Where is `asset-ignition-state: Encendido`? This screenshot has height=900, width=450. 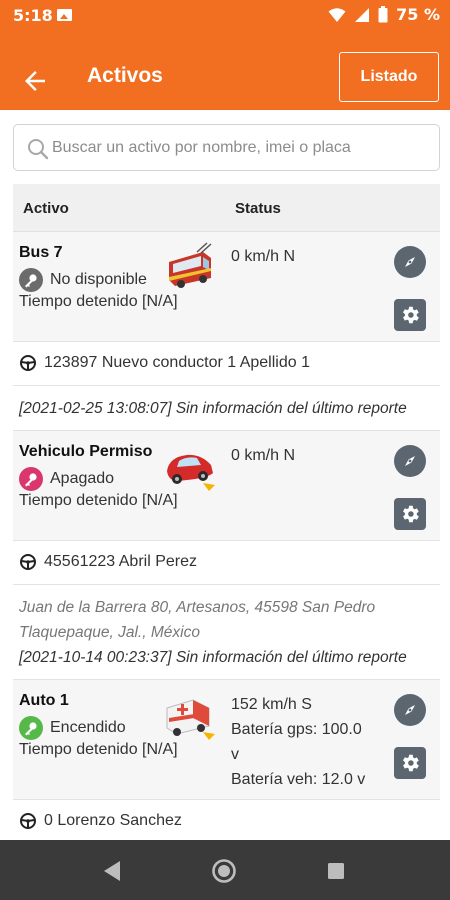 asset-ignition-state: Encendido is located at coordinates (72, 728).